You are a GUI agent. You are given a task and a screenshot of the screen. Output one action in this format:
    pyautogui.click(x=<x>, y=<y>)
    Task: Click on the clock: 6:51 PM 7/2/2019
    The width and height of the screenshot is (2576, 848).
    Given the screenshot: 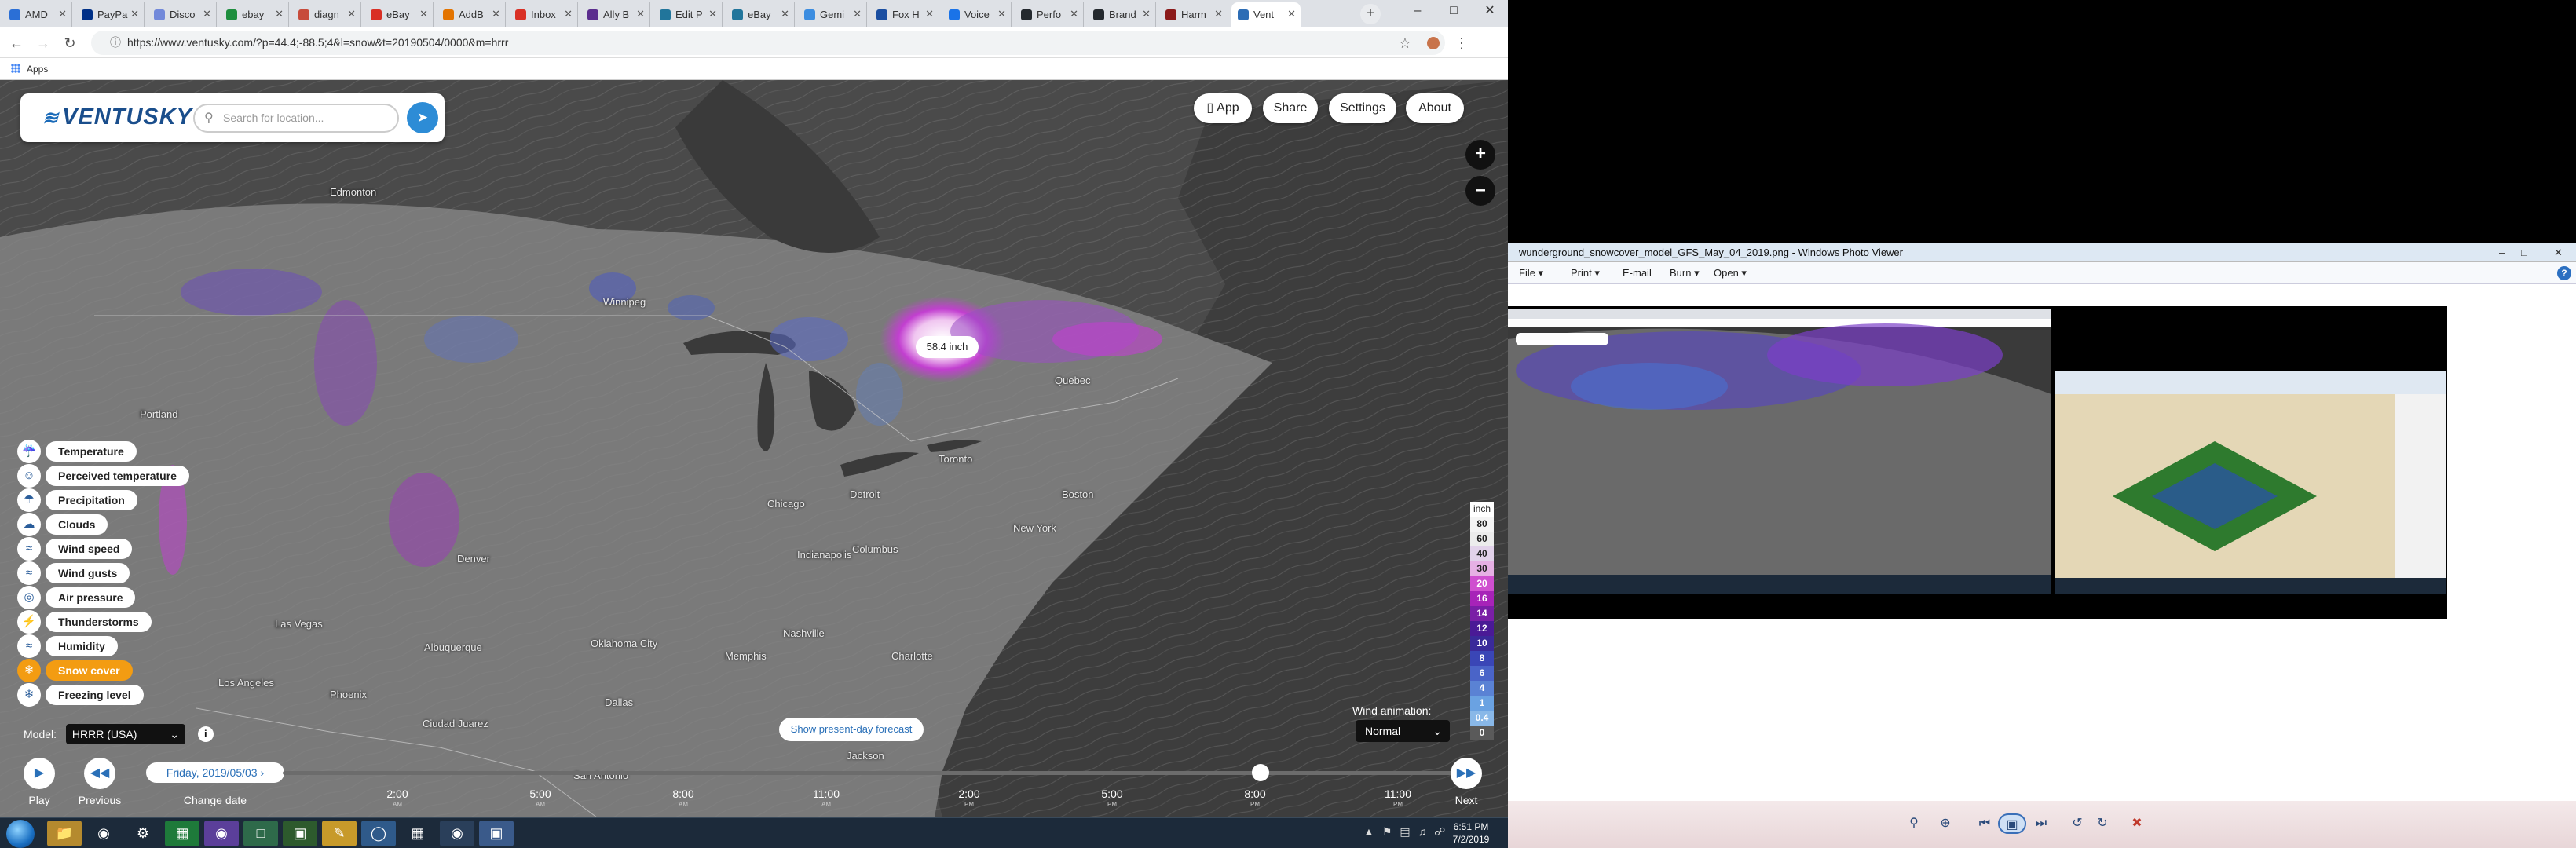 What is the action you would take?
    pyautogui.click(x=1471, y=833)
    